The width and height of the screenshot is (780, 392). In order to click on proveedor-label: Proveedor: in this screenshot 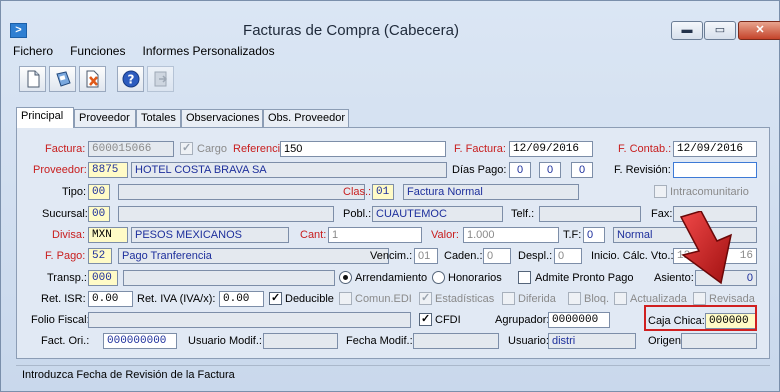, I will do `click(60, 170)`.